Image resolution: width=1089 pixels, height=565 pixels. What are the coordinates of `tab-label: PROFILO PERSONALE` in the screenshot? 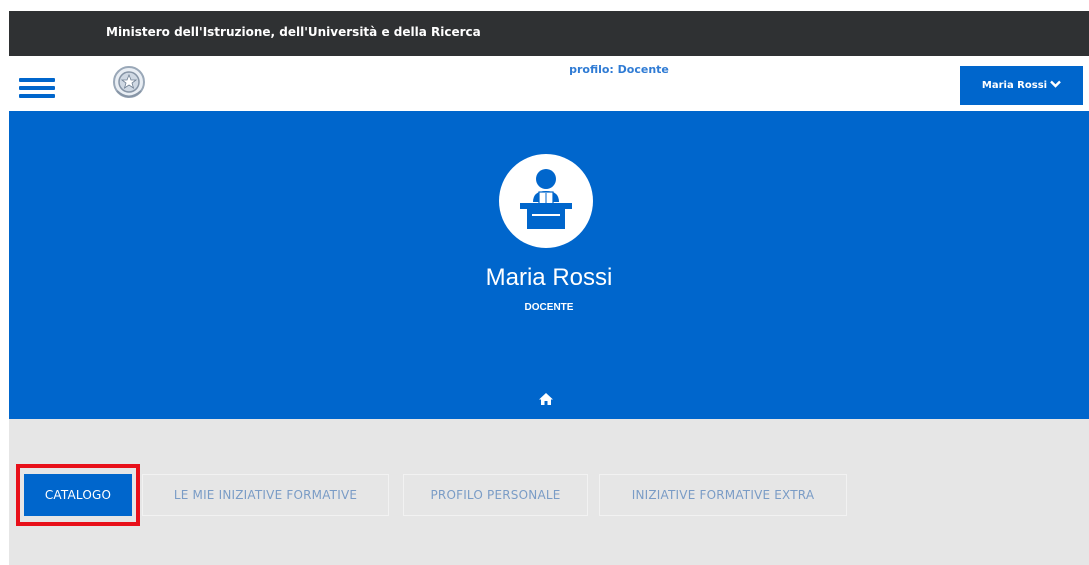 It's located at (495, 495).